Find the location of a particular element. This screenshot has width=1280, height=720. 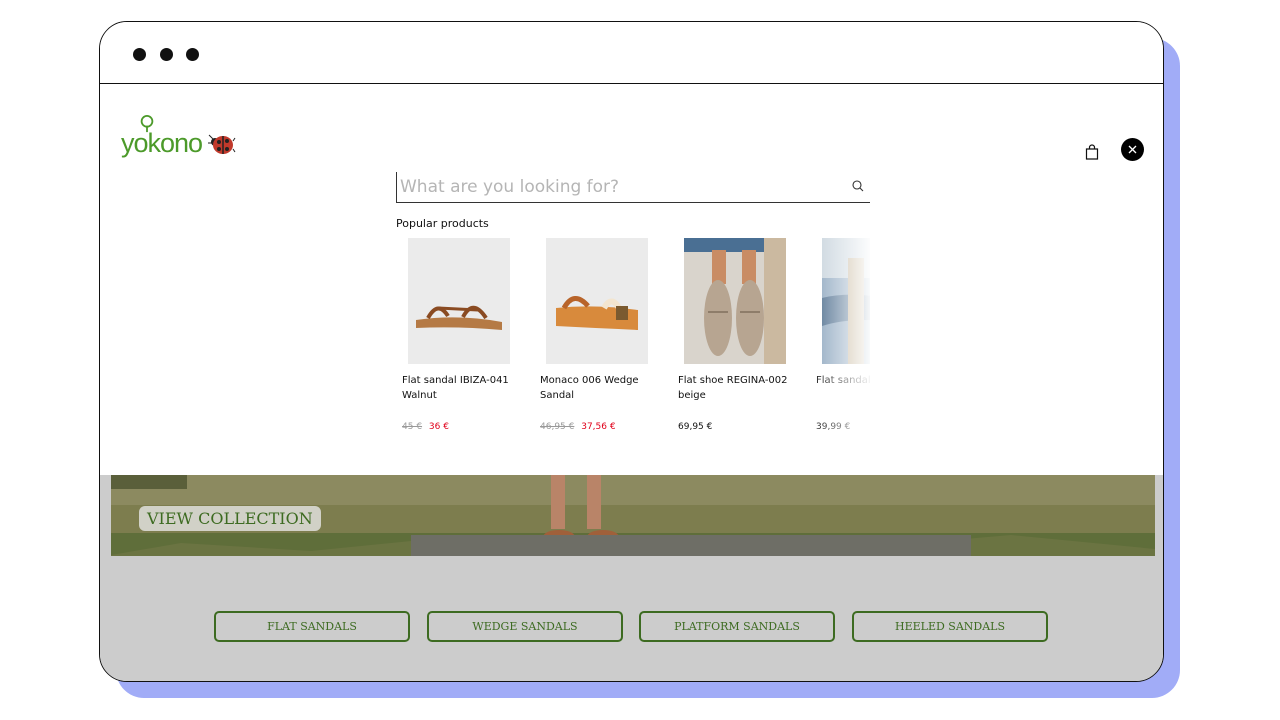

search-icon is located at coordinates (858, 186).